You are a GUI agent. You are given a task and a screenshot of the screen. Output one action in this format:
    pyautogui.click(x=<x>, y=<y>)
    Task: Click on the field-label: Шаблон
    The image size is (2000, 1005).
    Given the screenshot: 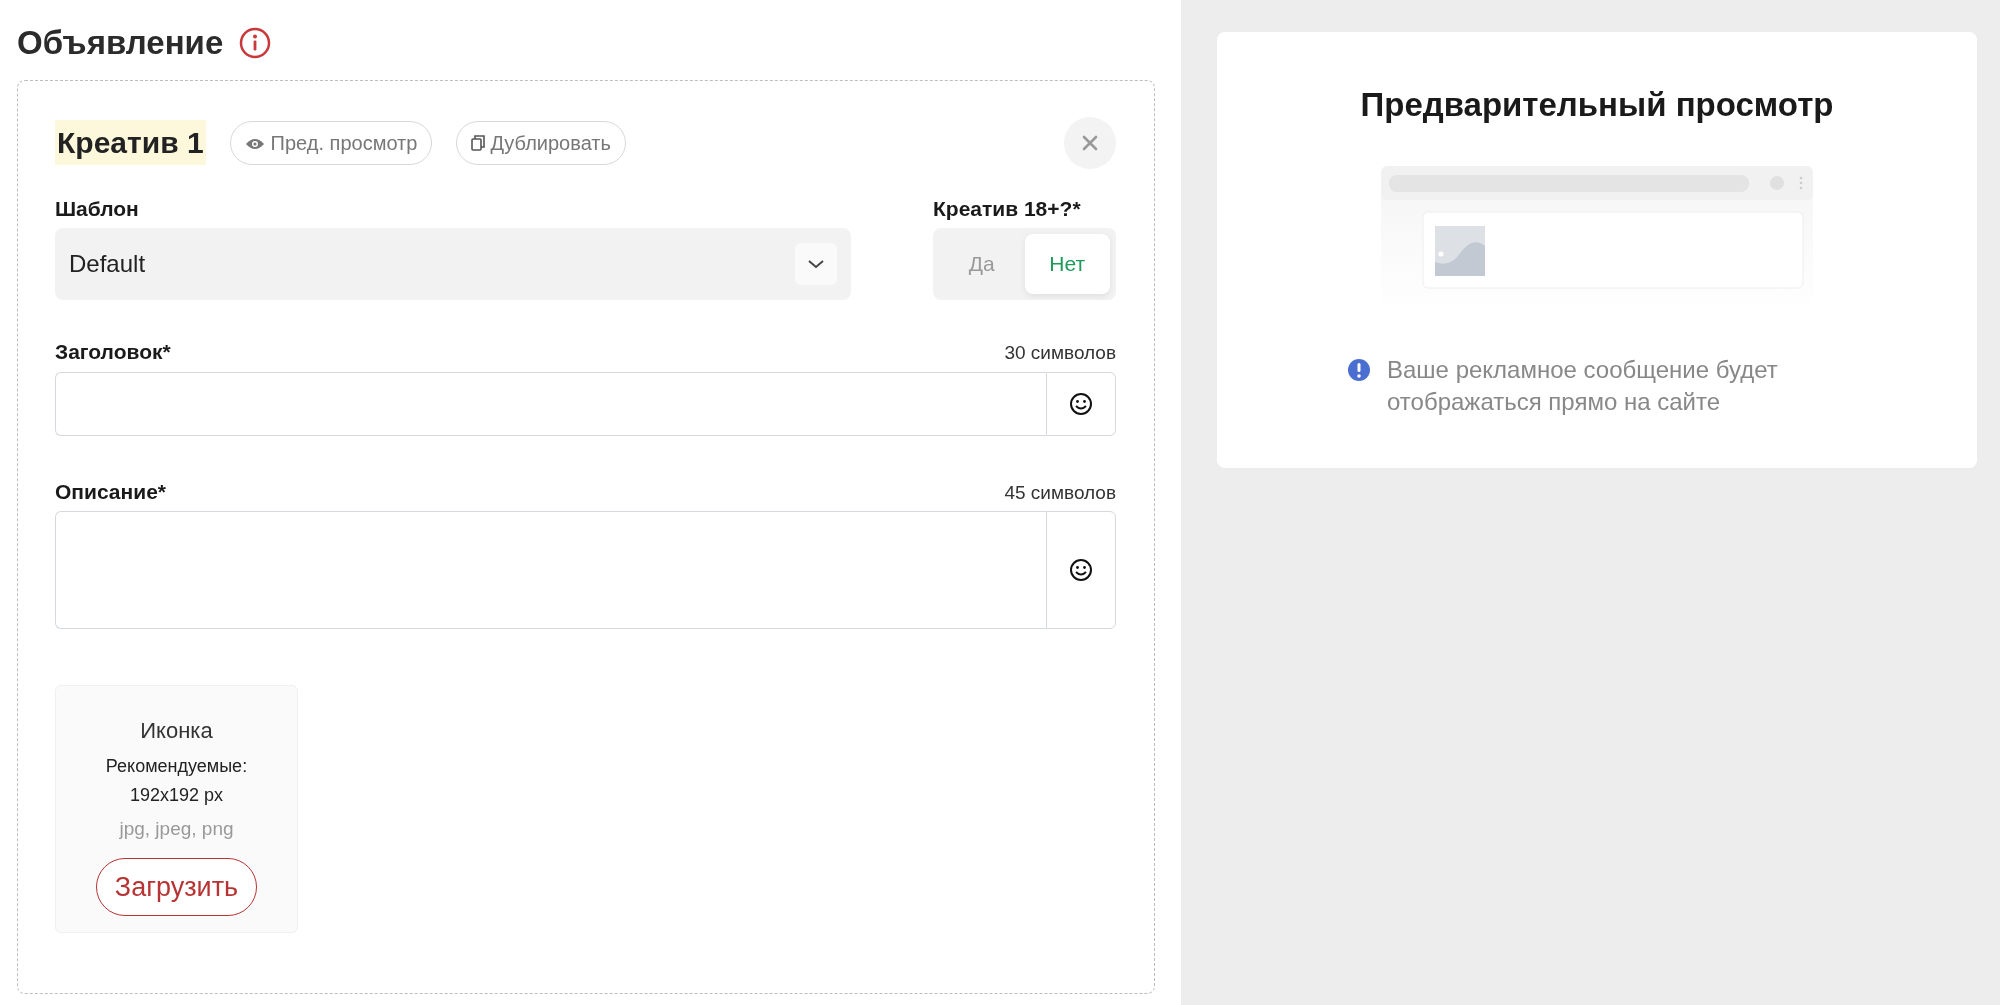 What is the action you would take?
    pyautogui.click(x=97, y=208)
    